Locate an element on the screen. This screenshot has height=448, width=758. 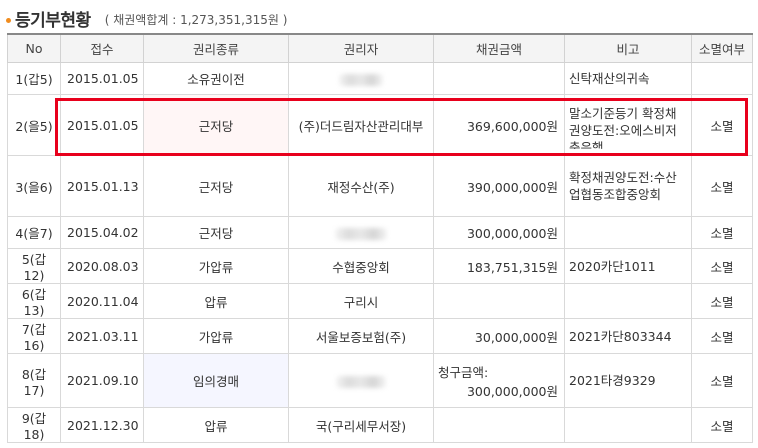
table-row: 1(갑5) 2015.01.05 소유권이전 신탁재산의귀속 is located at coordinates (380, 78).